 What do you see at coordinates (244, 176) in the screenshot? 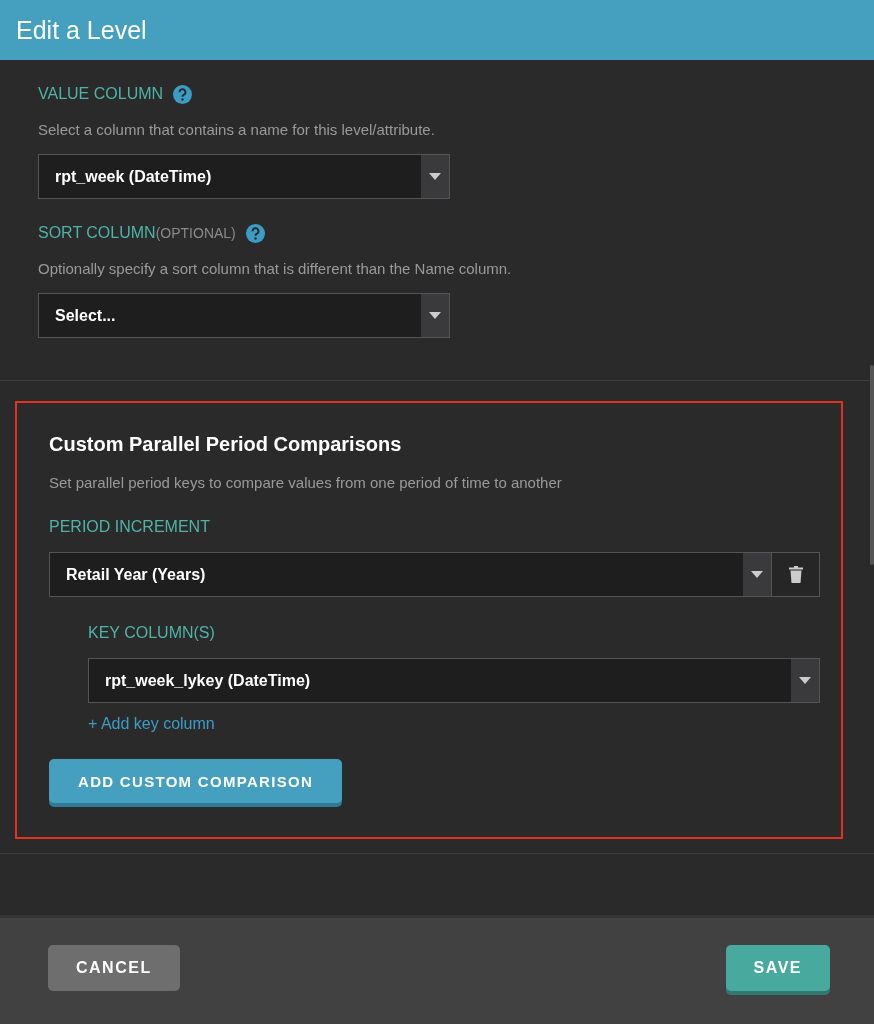
I see `dropdown: rpt_week (DateTime)` at bounding box center [244, 176].